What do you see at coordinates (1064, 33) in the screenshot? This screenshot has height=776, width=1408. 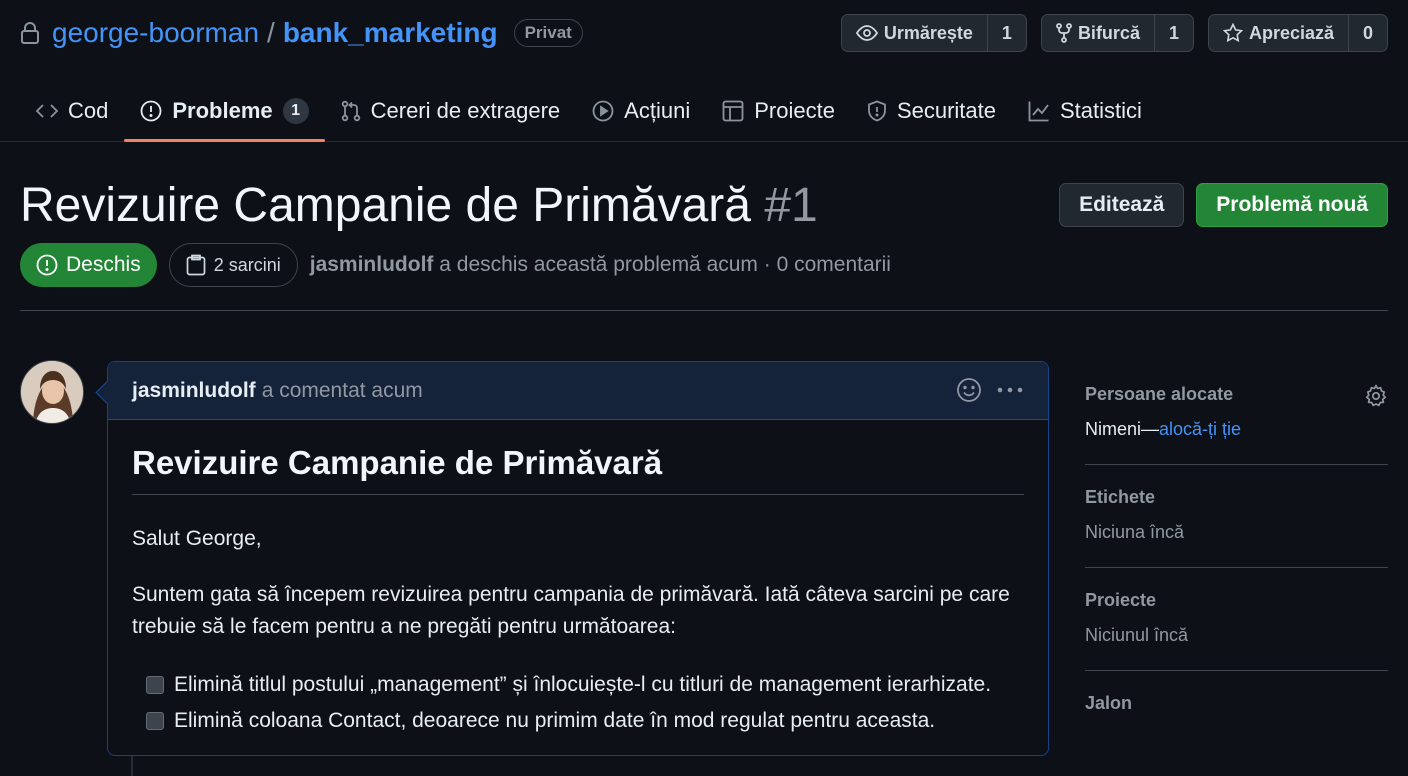 I see `repo-forked-icon` at bounding box center [1064, 33].